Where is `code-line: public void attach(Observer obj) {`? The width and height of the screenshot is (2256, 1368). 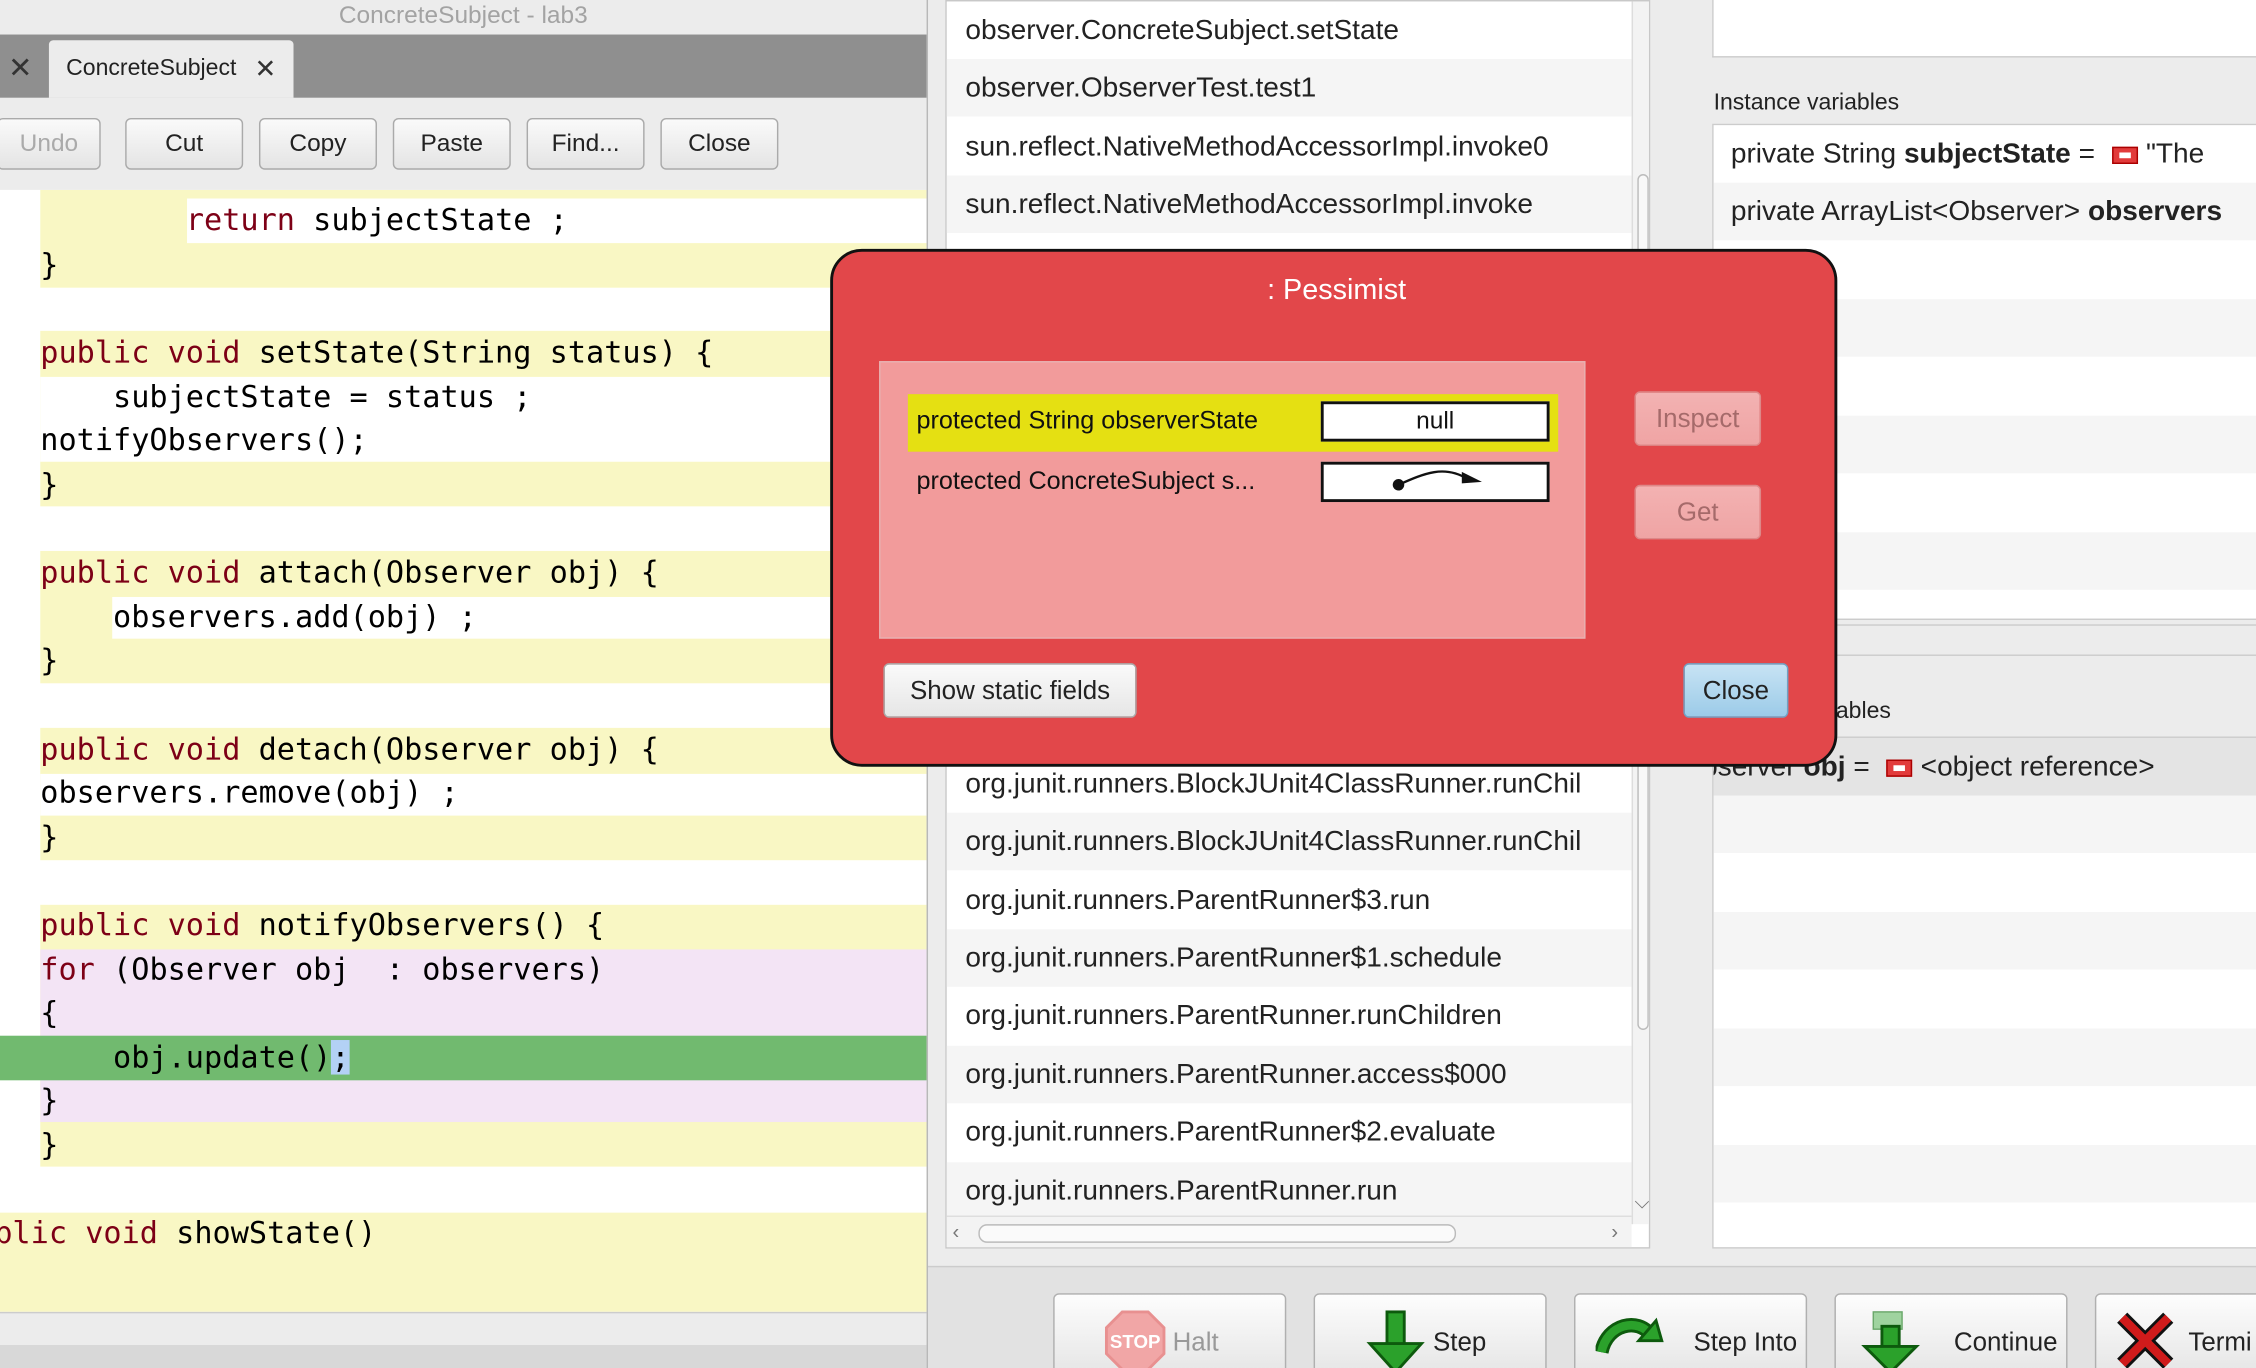
code-line: public void attach(Observer obj) { is located at coordinates (483, 573).